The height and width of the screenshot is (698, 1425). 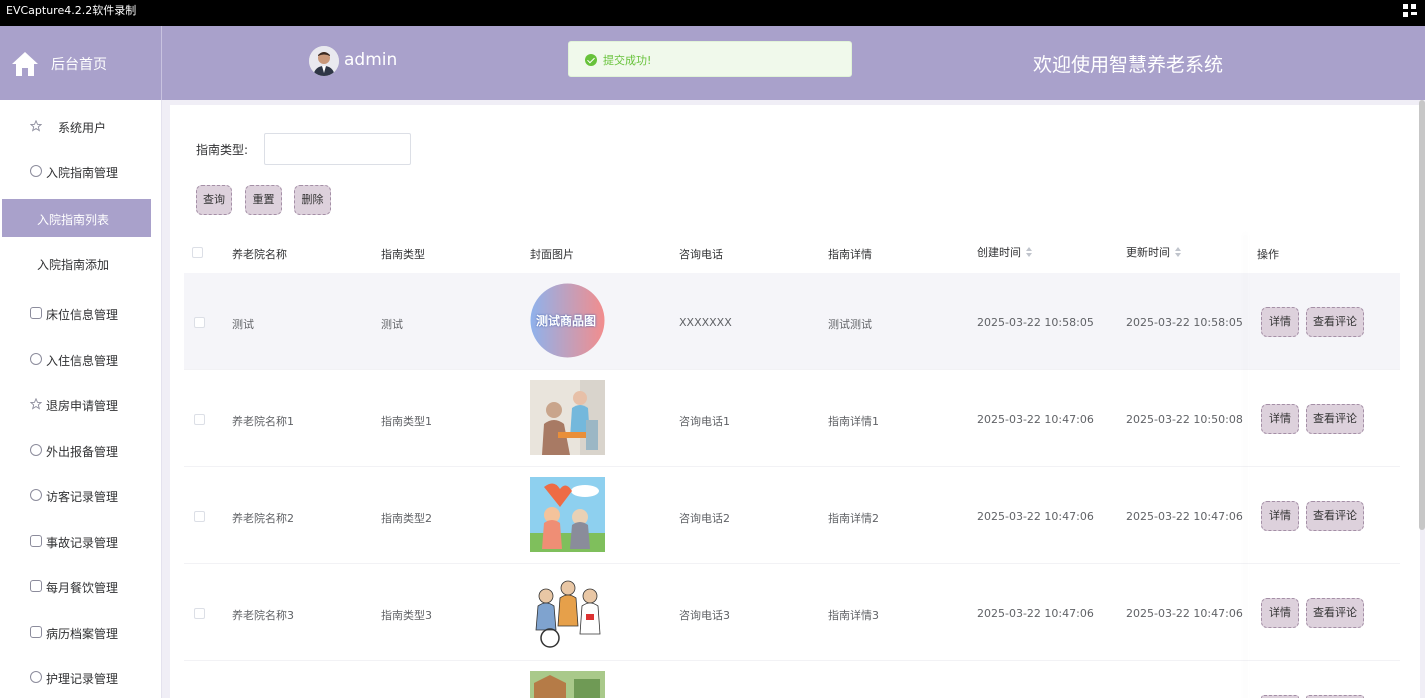 I want to click on col-created-label: 创建时间, so click(x=999, y=252).